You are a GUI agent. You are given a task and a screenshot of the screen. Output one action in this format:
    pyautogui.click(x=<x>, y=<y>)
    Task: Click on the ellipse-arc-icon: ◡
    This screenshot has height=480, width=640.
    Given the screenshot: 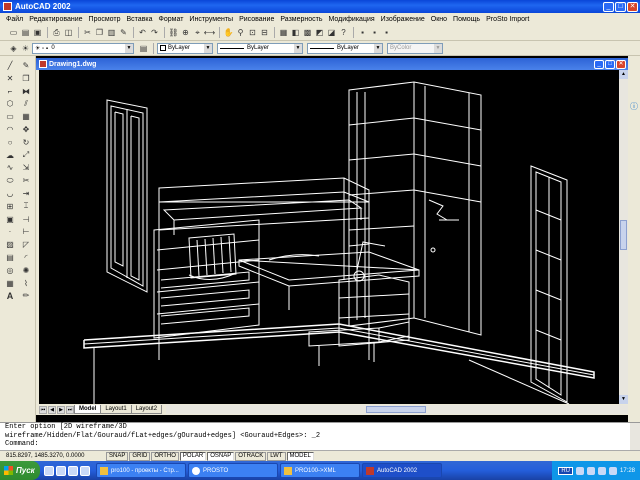 What is the action you would take?
    pyautogui.click(x=10, y=193)
    